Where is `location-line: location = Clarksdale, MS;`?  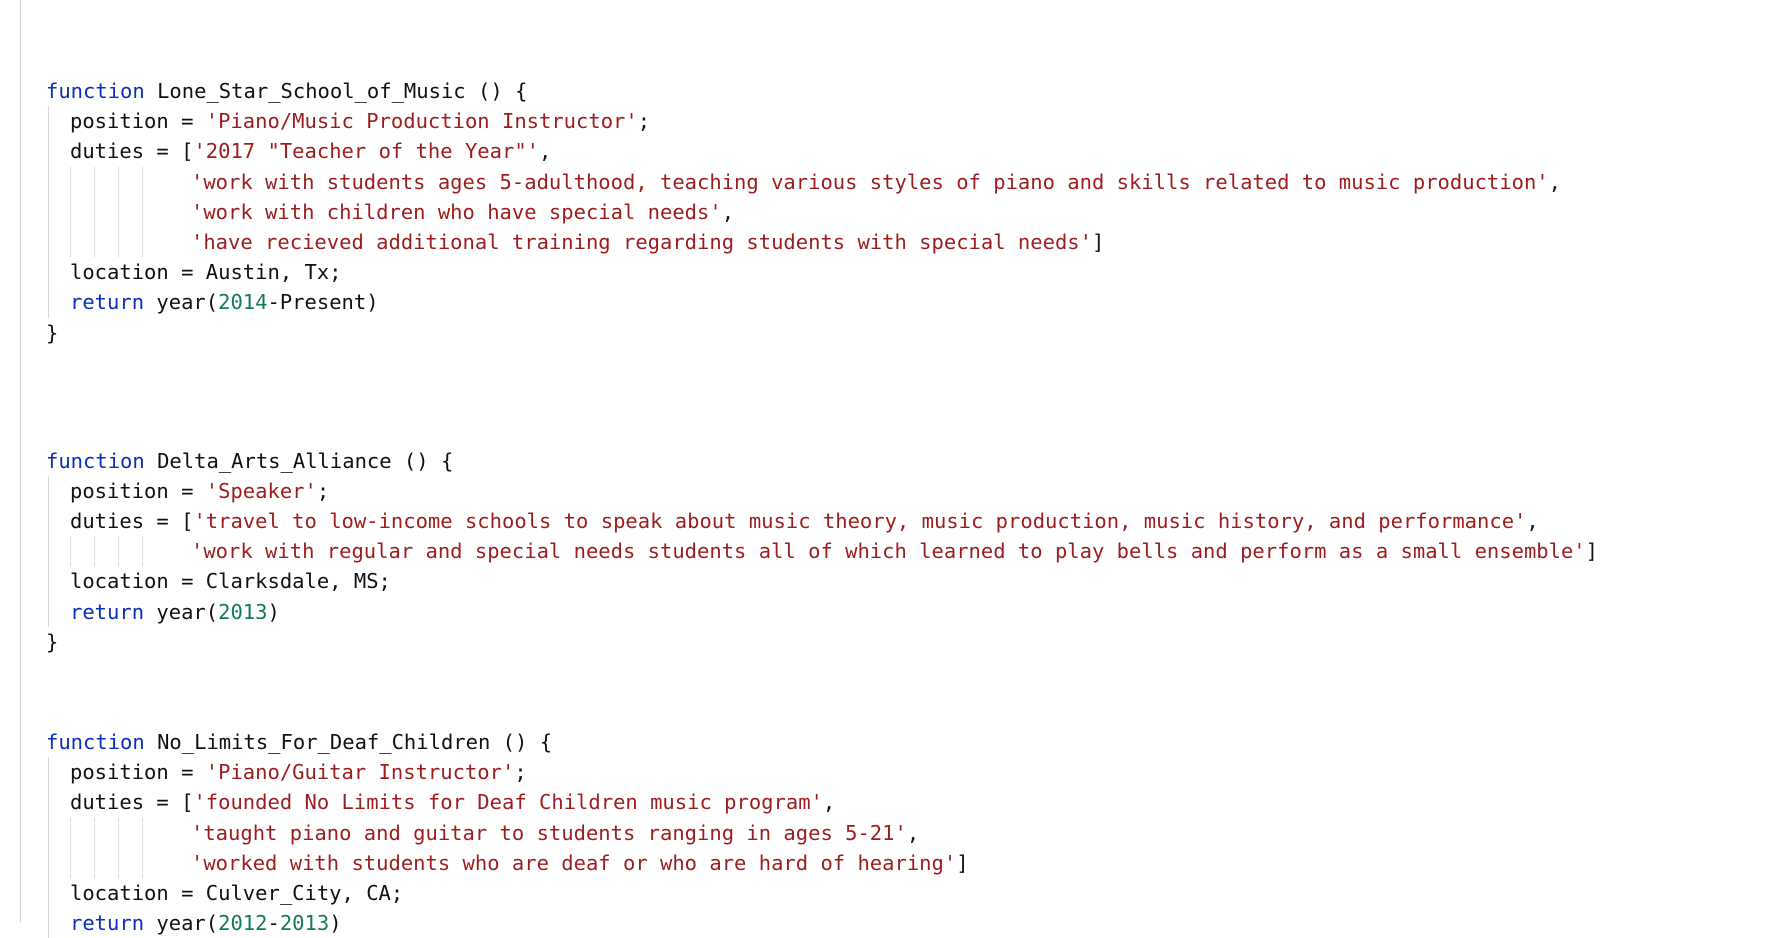
location-line: location = Clarksdale, MS; is located at coordinates (822, 581).